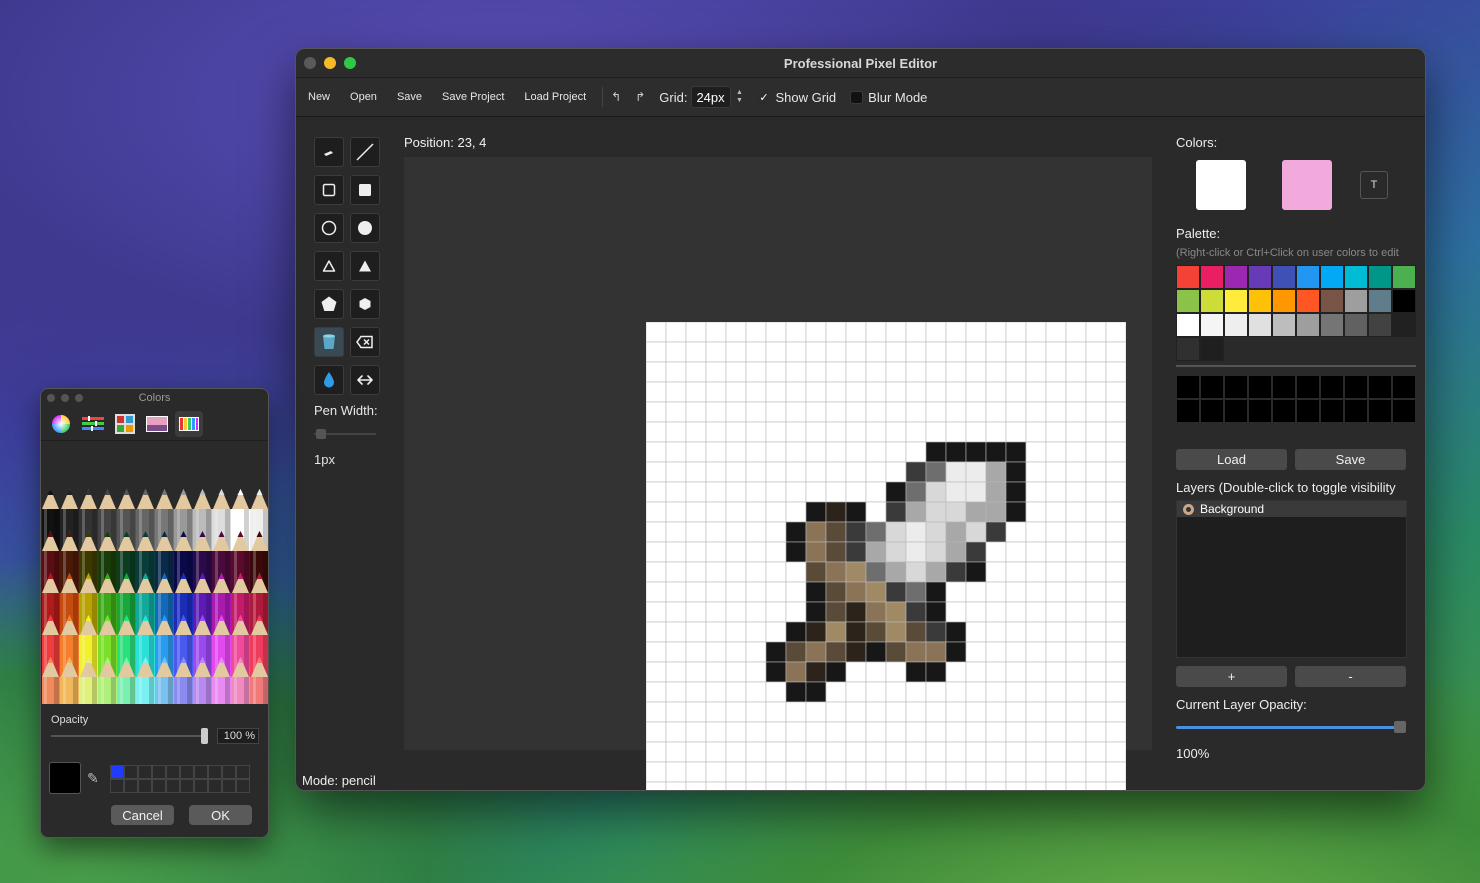 Image resolution: width=1480 pixels, height=883 pixels. What do you see at coordinates (220, 815) in the screenshot?
I see `ok-button: OK` at bounding box center [220, 815].